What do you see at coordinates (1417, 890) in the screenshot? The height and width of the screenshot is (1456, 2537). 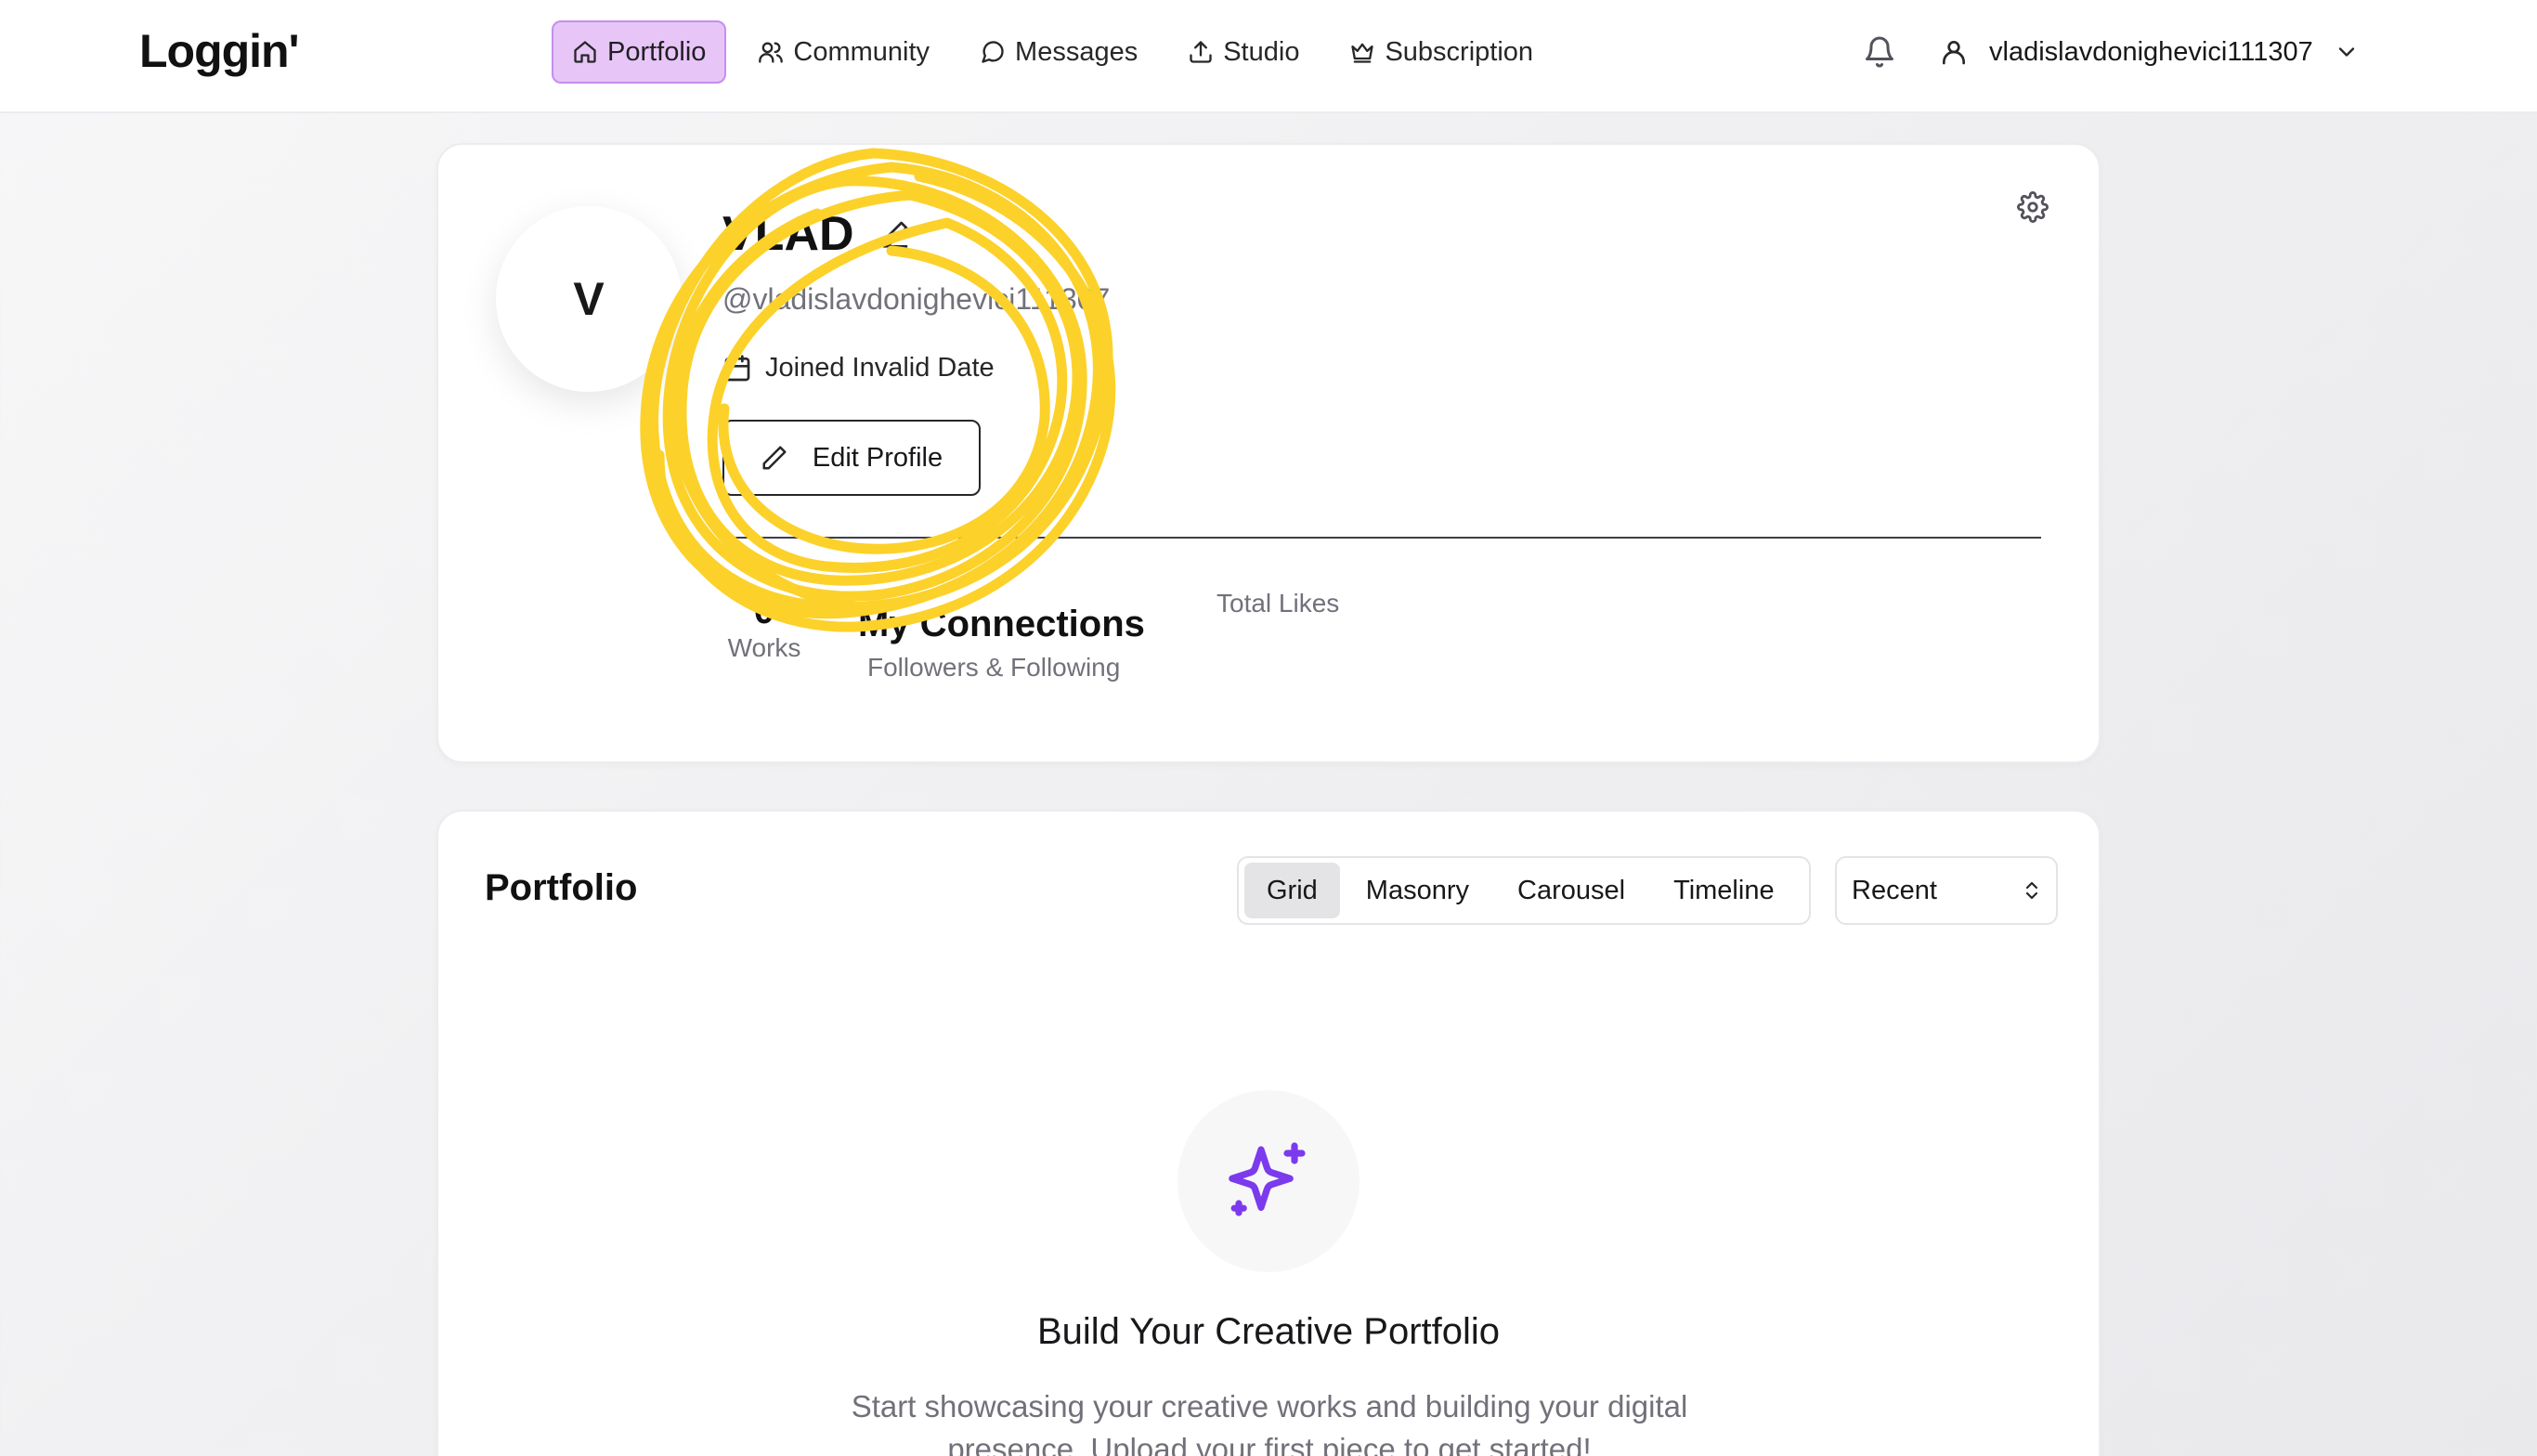 I see `view-option-masonry: Masonry` at bounding box center [1417, 890].